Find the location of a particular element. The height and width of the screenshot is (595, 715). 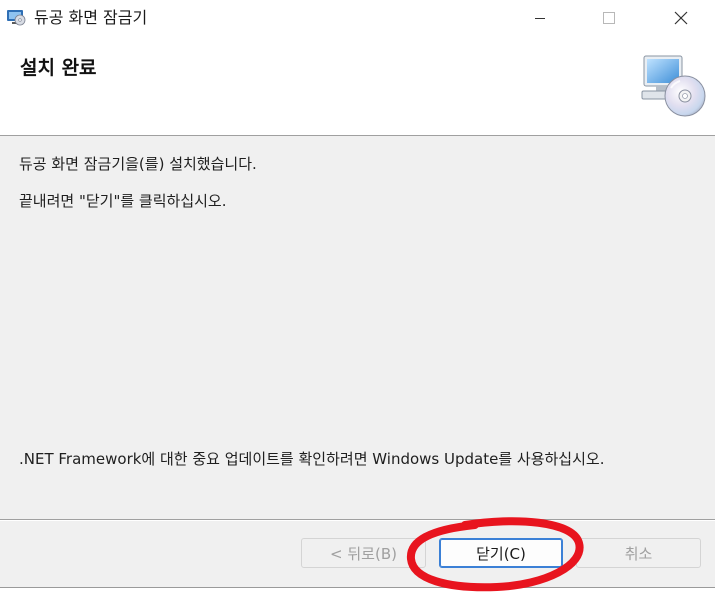

installer-cd-icon is located at coordinates (16, 18).